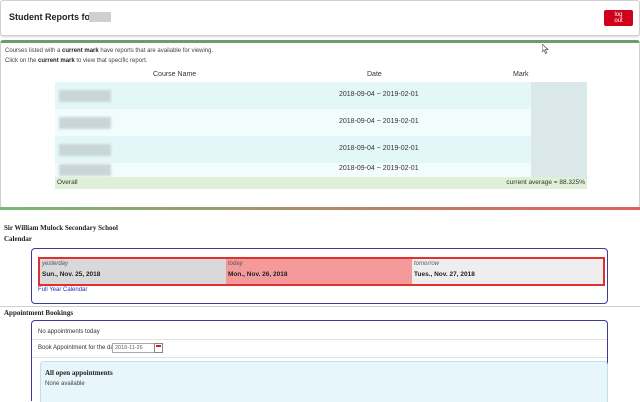 Image resolution: width=640 pixels, height=402 pixels. What do you see at coordinates (175, 74) in the screenshot?
I see `col-course-name: Course Name` at bounding box center [175, 74].